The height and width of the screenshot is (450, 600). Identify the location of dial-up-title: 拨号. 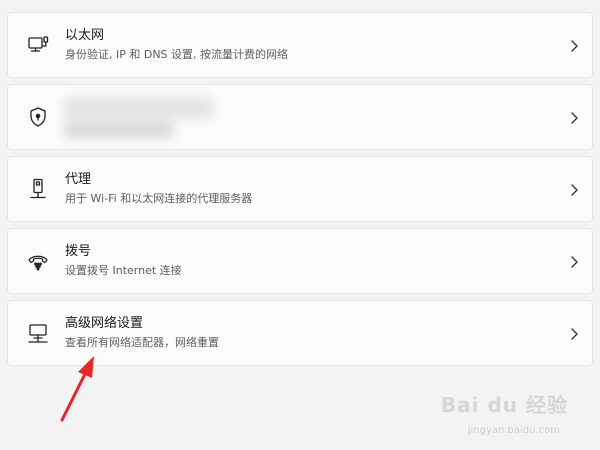
(78, 251).